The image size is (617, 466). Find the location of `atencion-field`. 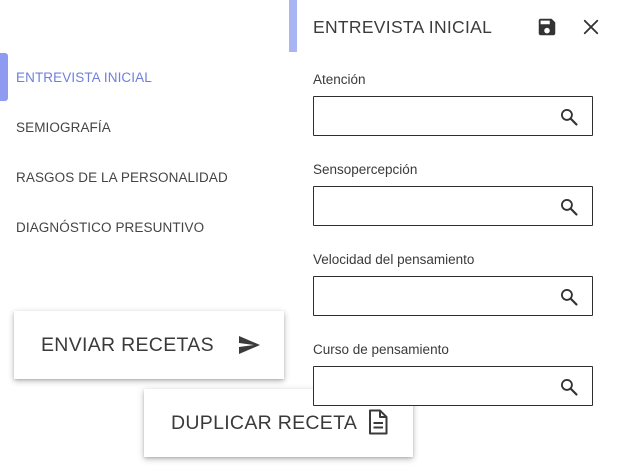

atencion-field is located at coordinates (453, 116).